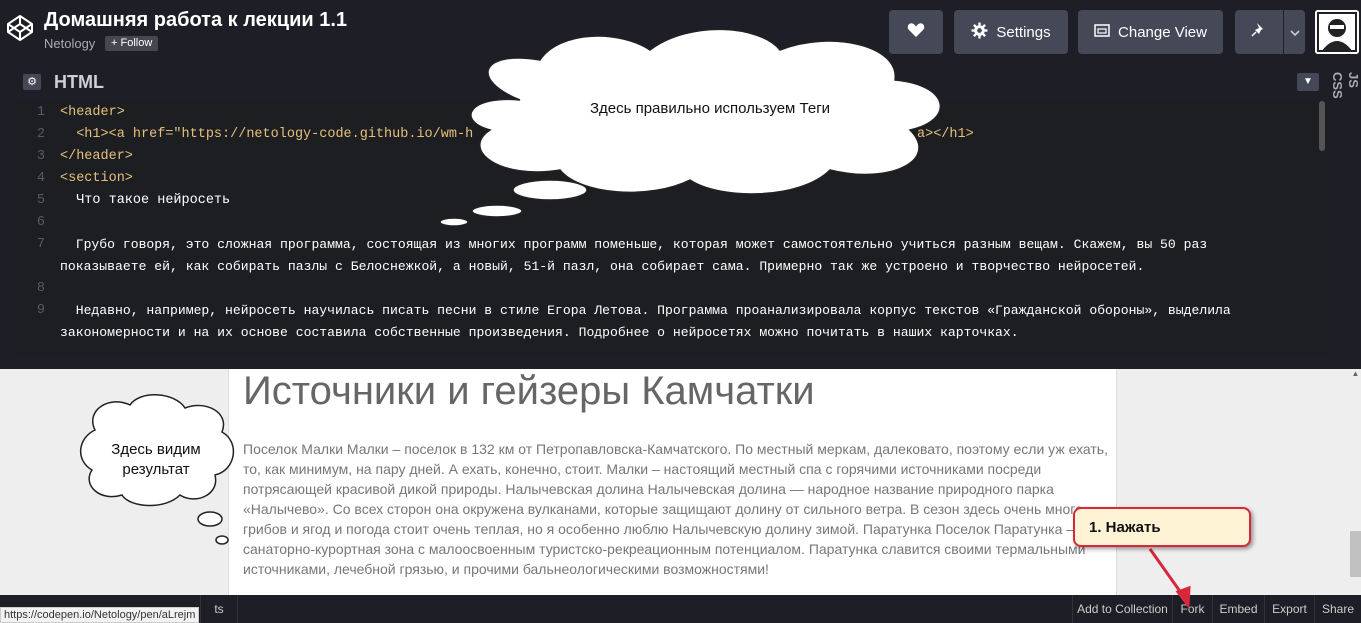 The height and width of the screenshot is (623, 1361). Describe the element at coordinates (1169, 579) in the screenshot. I see `red-arrow` at that location.